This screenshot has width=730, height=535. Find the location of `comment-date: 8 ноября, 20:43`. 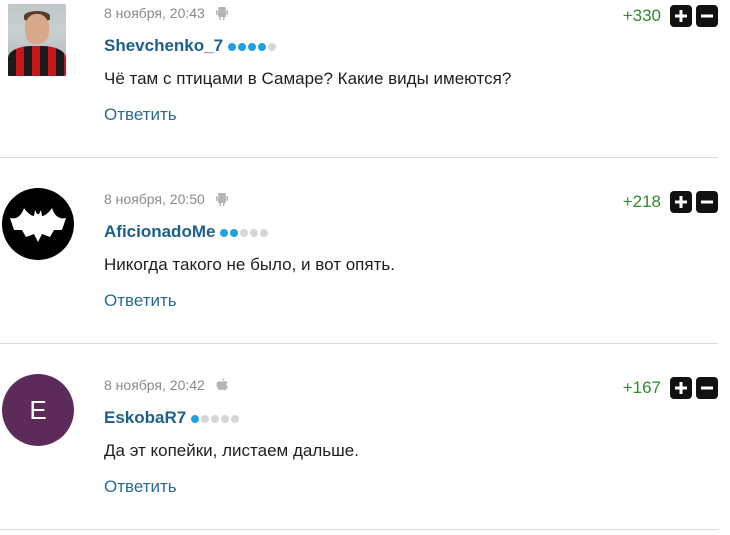

comment-date: 8 ноября, 20:43 is located at coordinates (154, 13).